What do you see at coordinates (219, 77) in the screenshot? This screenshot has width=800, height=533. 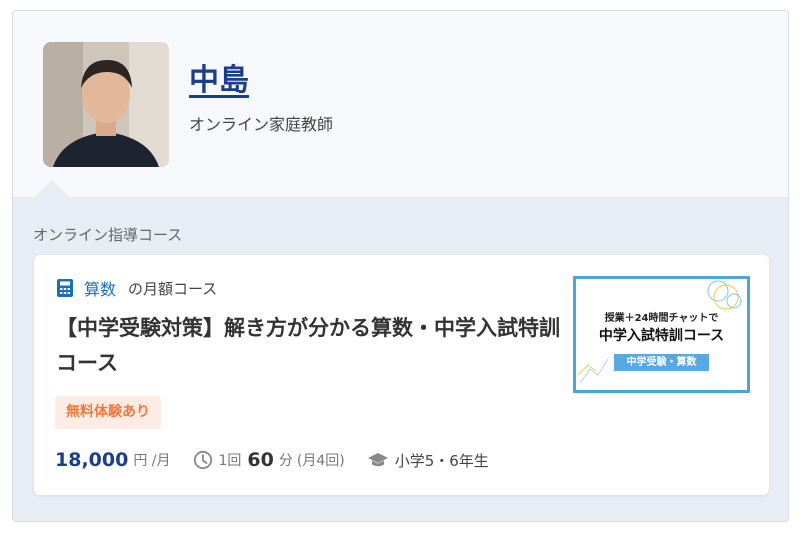 I see `tutor-name-link: 中島` at bounding box center [219, 77].